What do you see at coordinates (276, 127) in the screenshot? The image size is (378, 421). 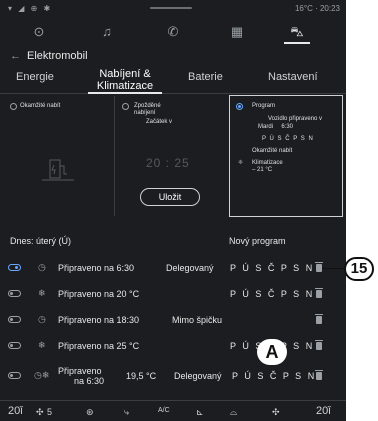 I see `program-day-time: Mardi 6:30` at bounding box center [276, 127].